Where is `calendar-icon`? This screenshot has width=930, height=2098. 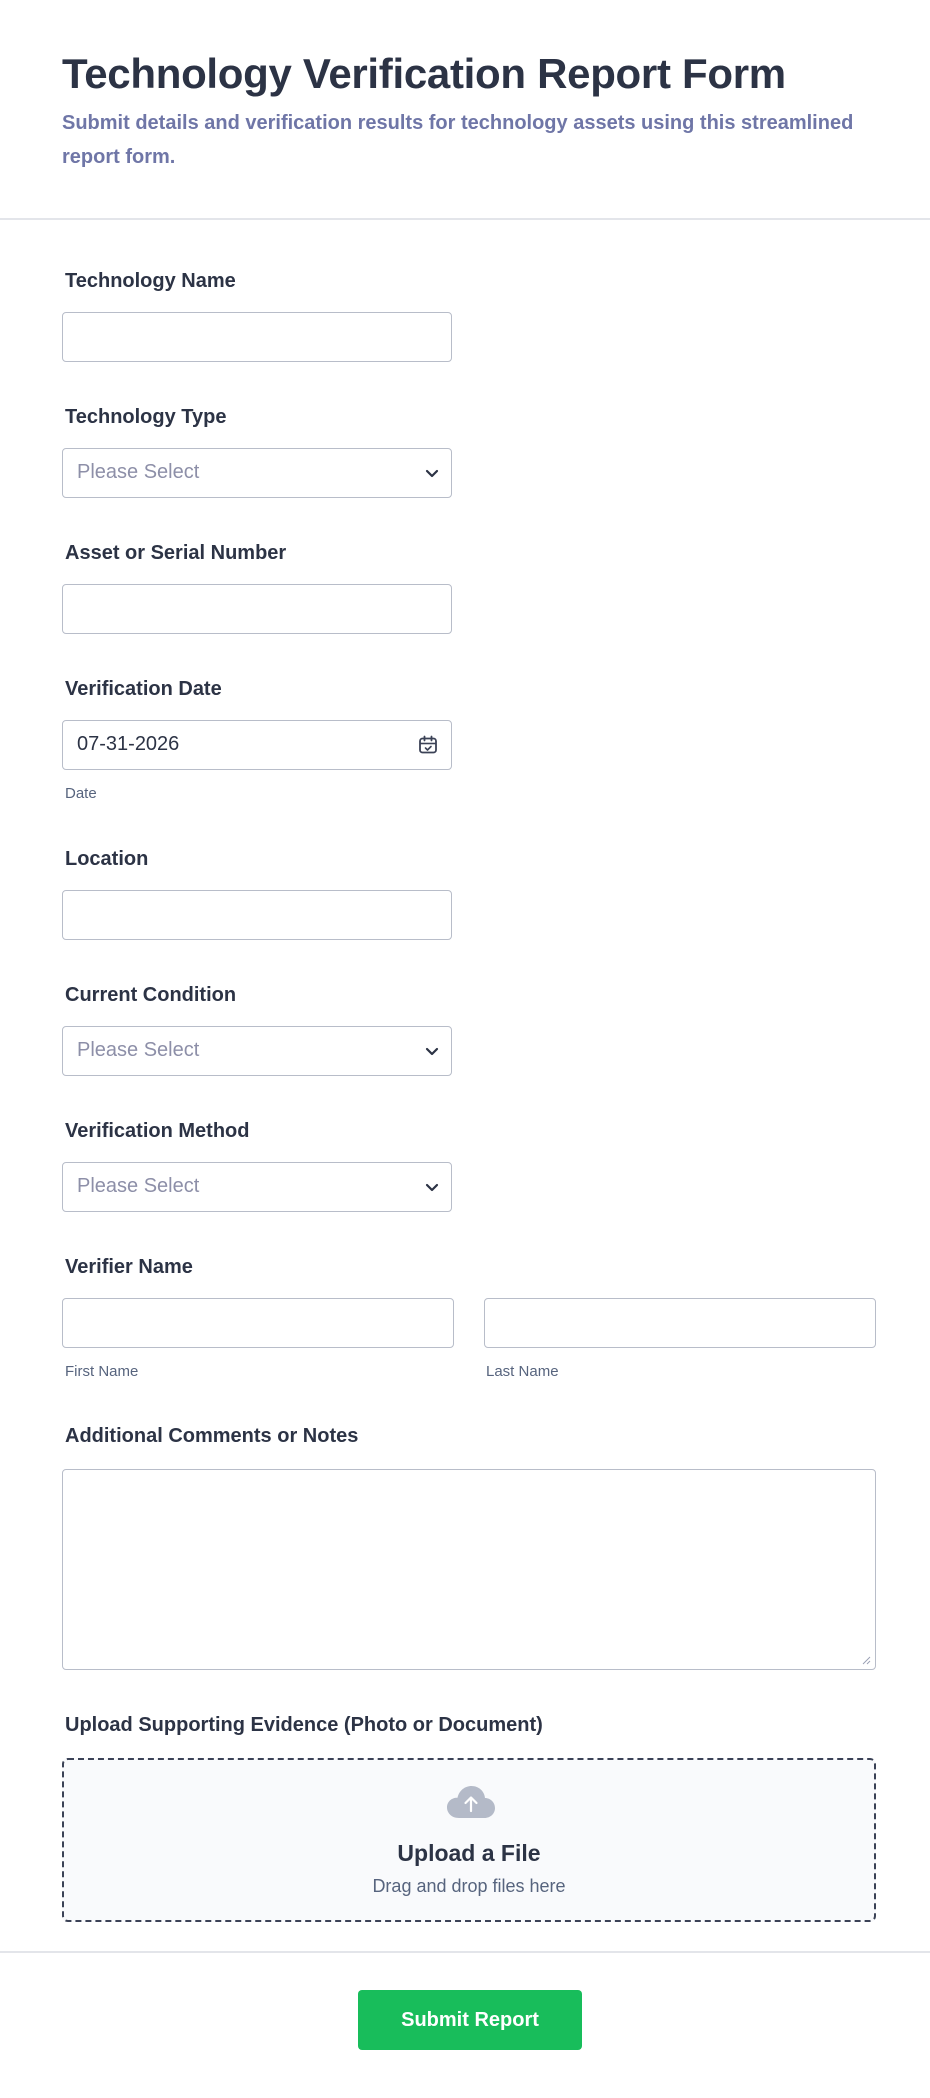
calendar-icon is located at coordinates (428, 745).